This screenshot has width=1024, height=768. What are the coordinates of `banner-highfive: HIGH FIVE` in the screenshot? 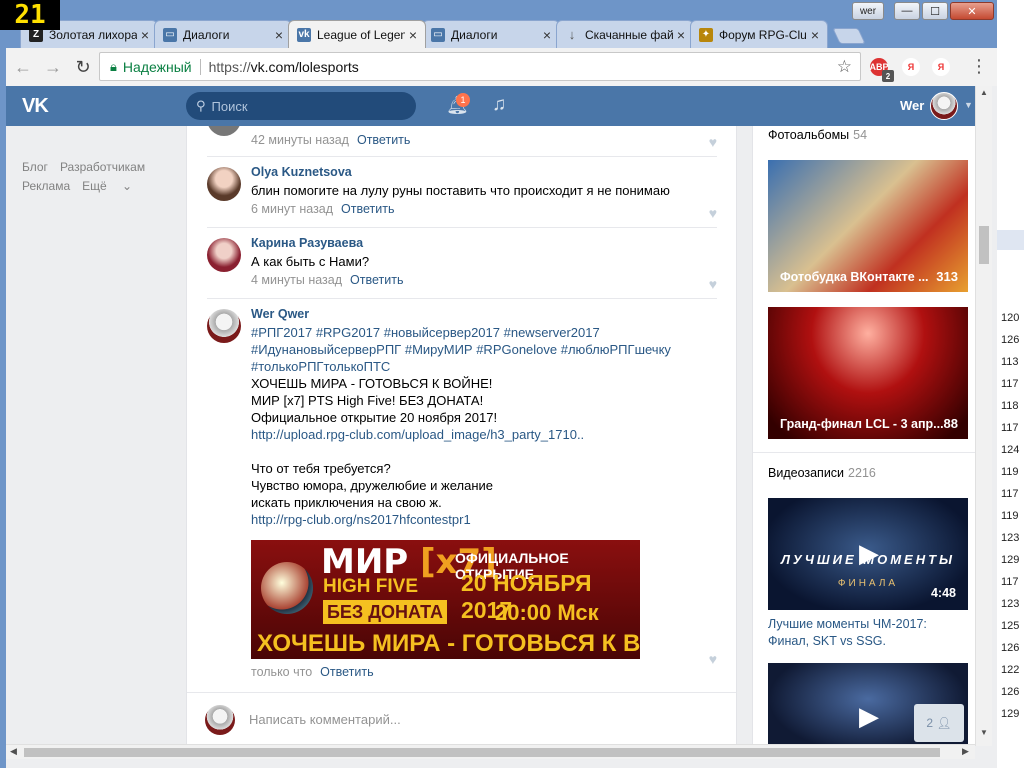 It's located at (371, 586).